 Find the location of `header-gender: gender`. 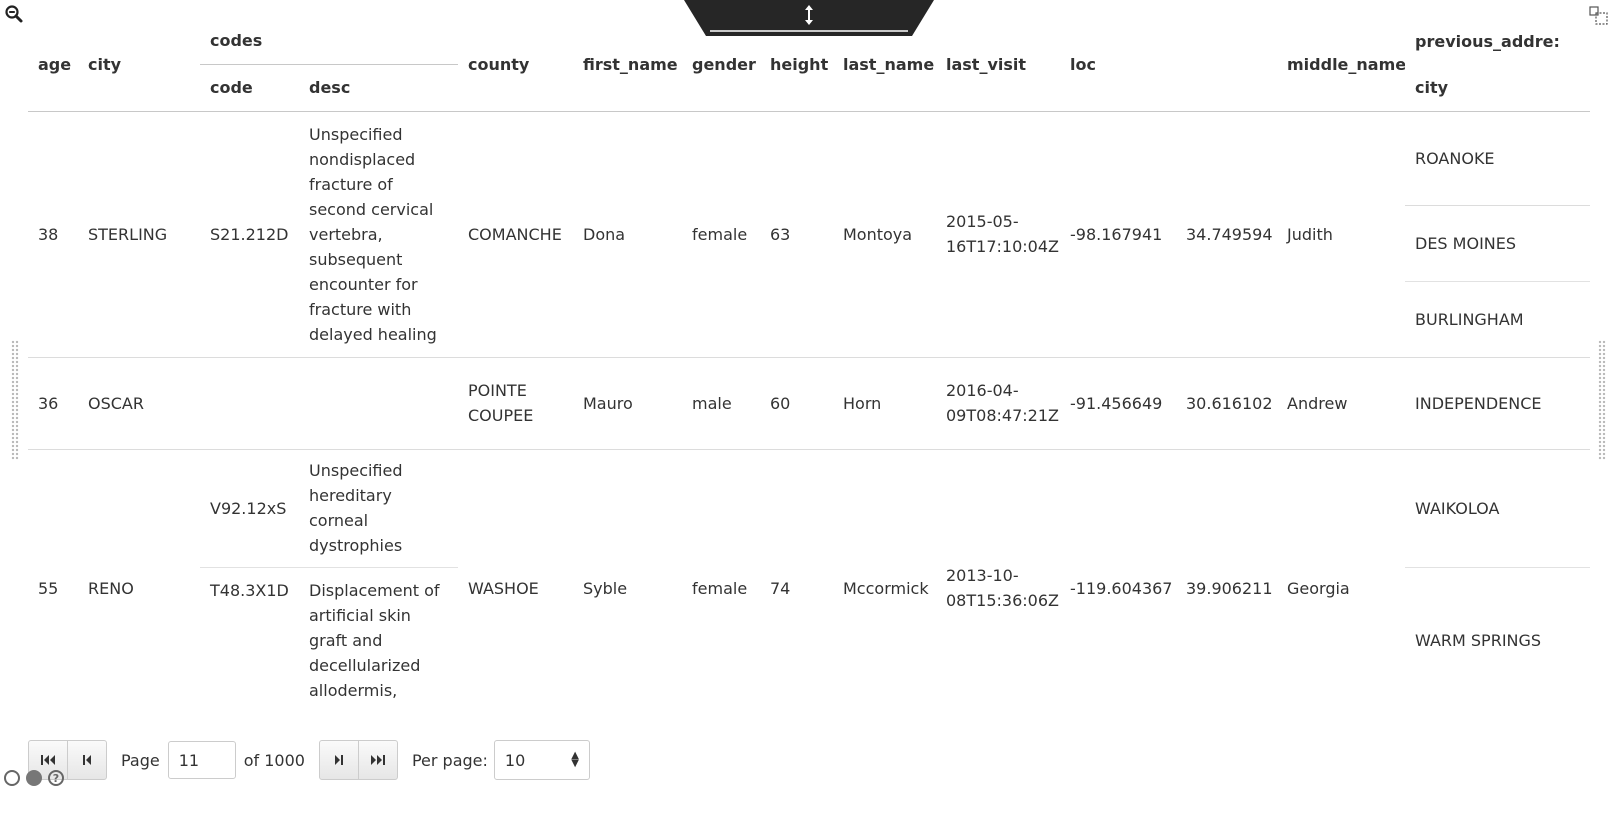

header-gender: gender is located at coordinates (721, 65).